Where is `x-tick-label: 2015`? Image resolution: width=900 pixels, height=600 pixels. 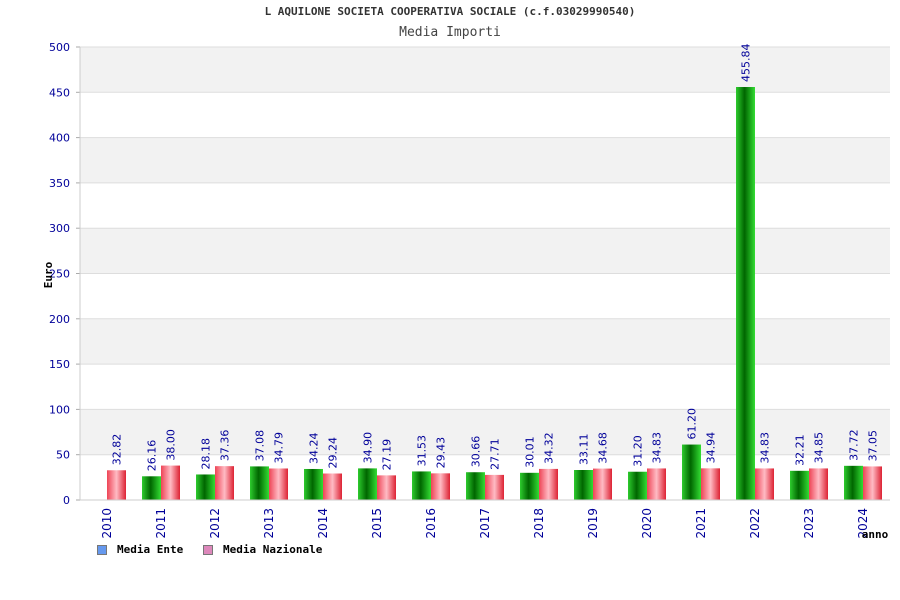 x-tick-label: 2015 is located at coordinates (377, 523).